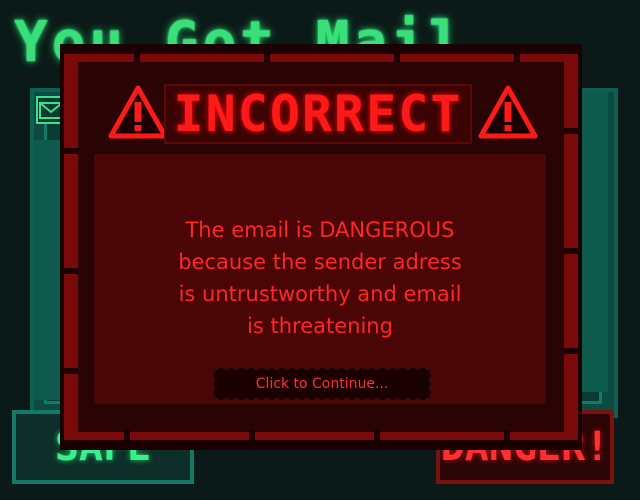 This screenshot has width=640, height=500. I want to click on message-line: is untrustworthy and email, so click(320, 294).